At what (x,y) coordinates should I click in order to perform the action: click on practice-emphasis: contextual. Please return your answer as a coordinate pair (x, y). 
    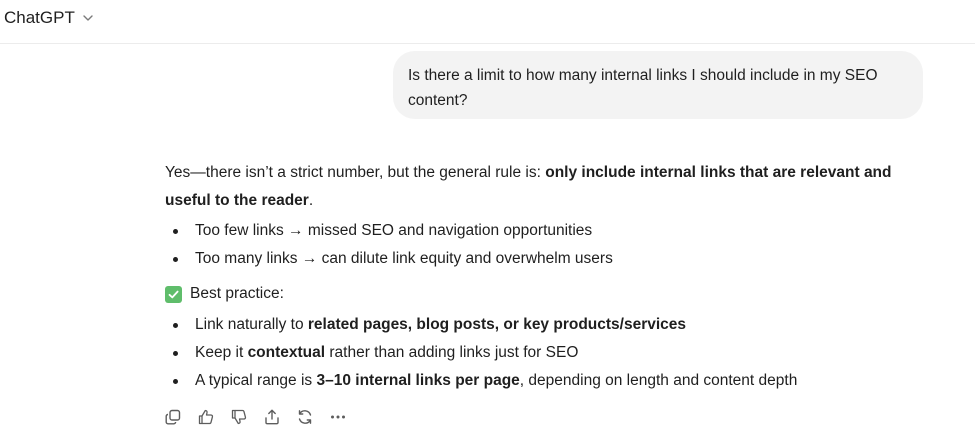
    Looking at the image, I should click on (286, 352).